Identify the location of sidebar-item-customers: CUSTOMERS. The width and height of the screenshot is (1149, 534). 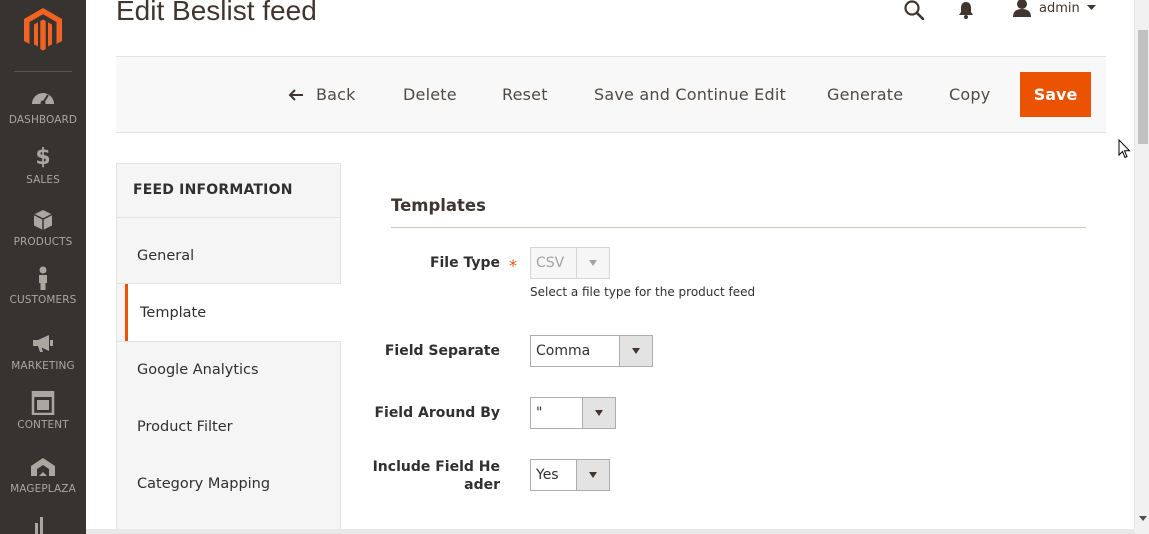
(43, 297).